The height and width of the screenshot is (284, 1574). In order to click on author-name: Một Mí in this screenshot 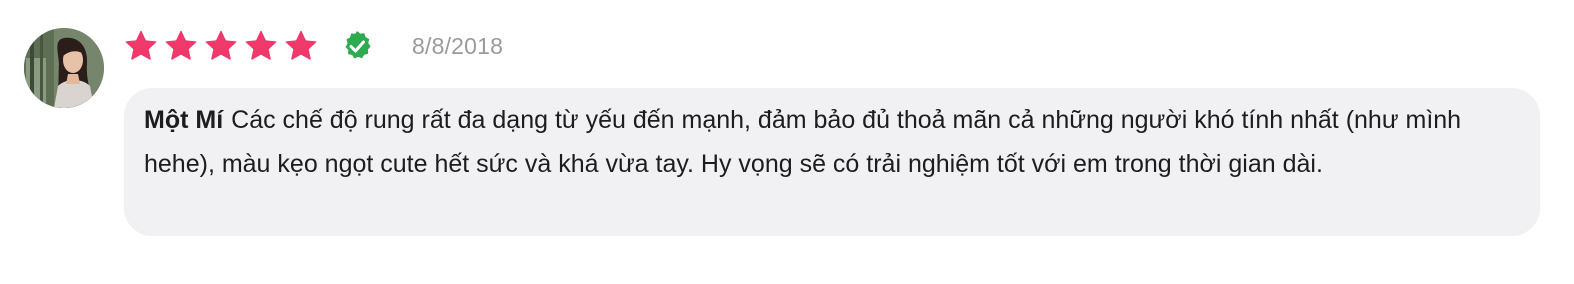, I will do `click(183, 120)`.